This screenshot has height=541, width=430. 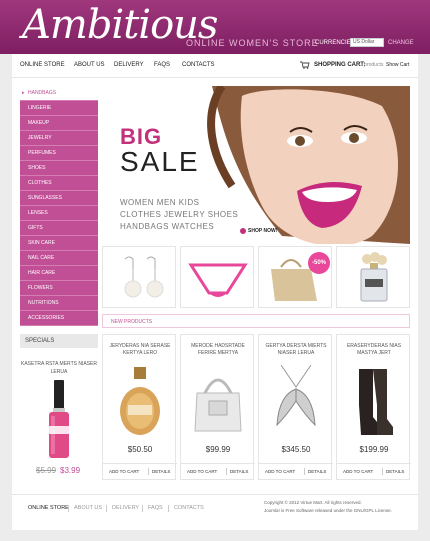 I want to click on gold-handbag-image, so click(x=300, y=276).